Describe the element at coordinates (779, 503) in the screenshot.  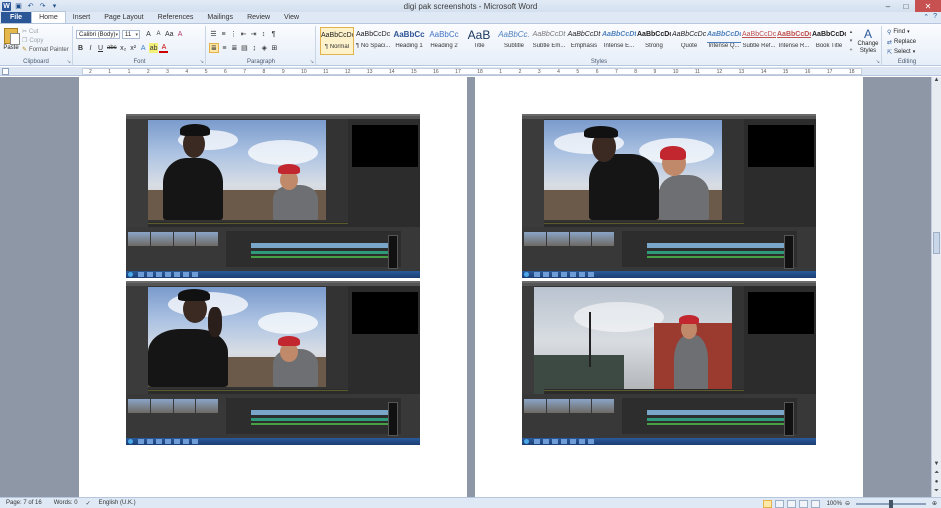
I see `full-screen-reading-view-button` at that location.